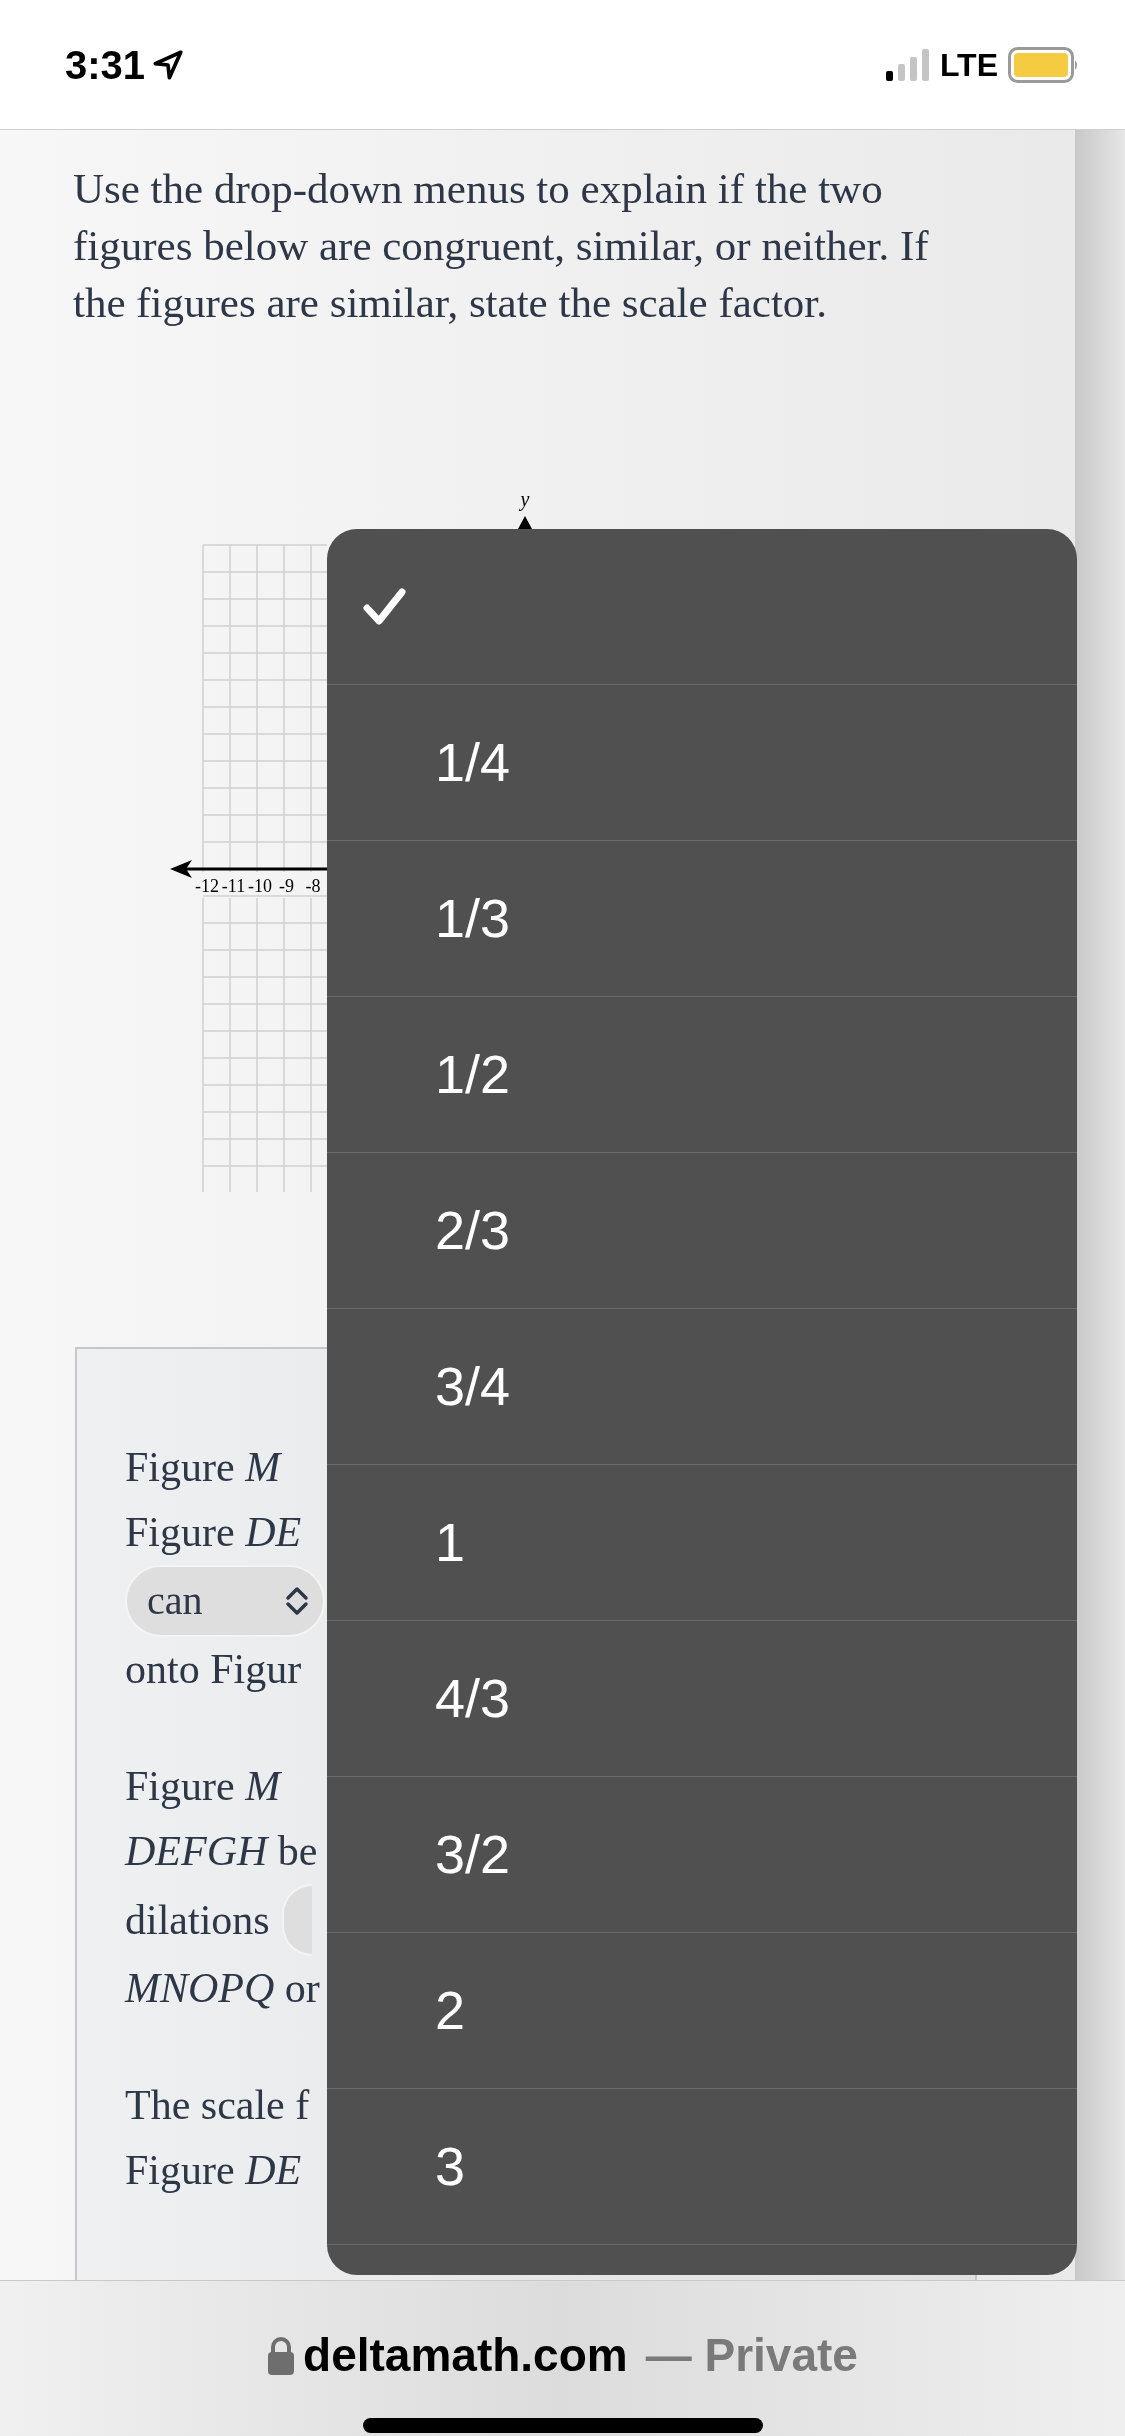  I want to click on axis-tick-label: -12, so click(207, 886).